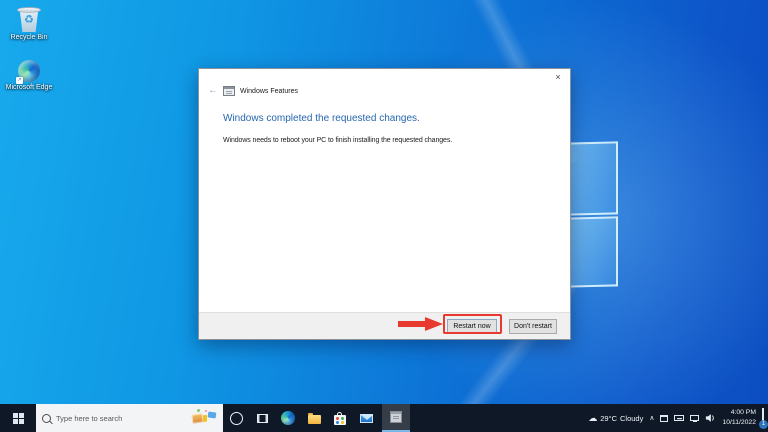 The width and height of the screenshot is (768, 432). What do you see at coordinates (763, 424) in the screenshot?
I see `notification-badge: 1` at bounding box center [763, 424].